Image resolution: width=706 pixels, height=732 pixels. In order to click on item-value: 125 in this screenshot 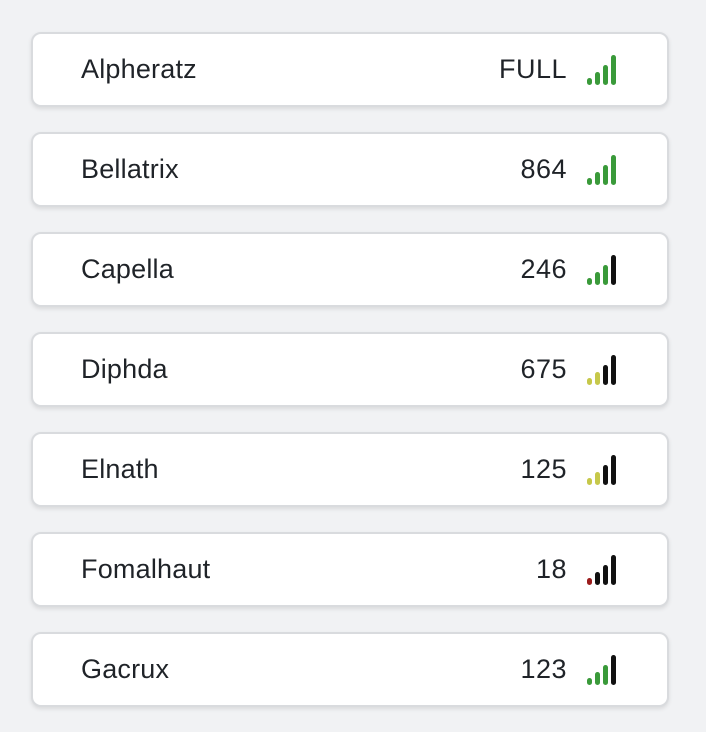, I will do `click(543, 469)`.